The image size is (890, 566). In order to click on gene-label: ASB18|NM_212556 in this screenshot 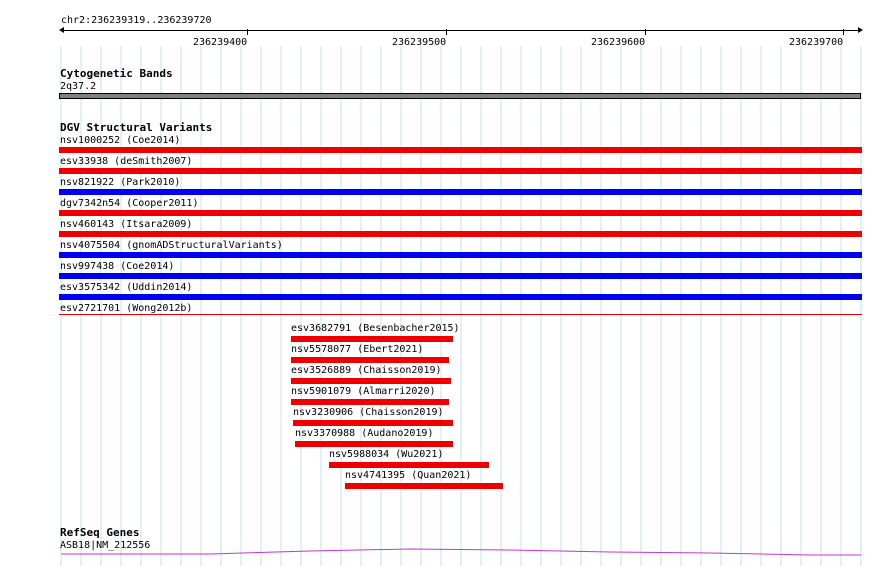, I will do `click(105, 545)`.